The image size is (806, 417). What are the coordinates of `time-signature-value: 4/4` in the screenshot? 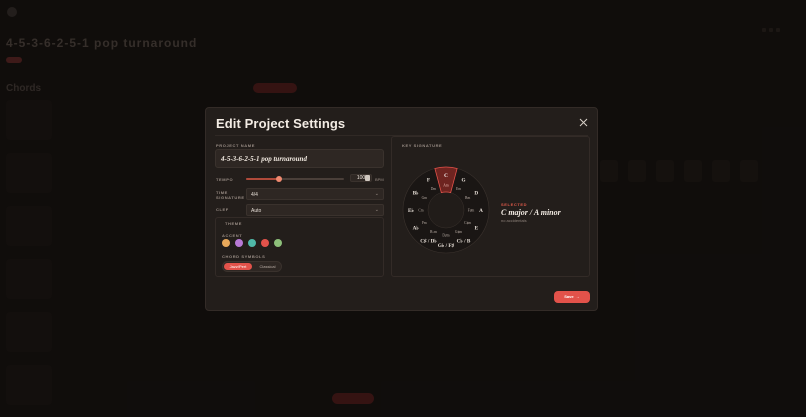 It's located at (254, 195).